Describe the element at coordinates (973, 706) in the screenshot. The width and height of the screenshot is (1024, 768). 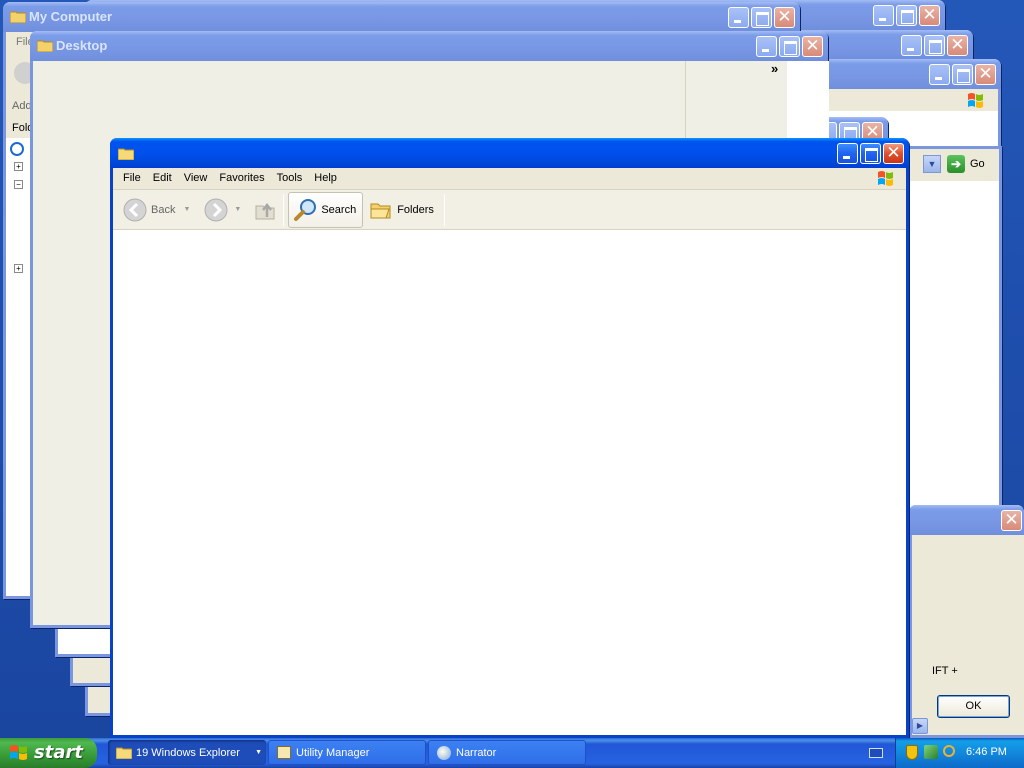
I see `ok-button: OK` at that location.